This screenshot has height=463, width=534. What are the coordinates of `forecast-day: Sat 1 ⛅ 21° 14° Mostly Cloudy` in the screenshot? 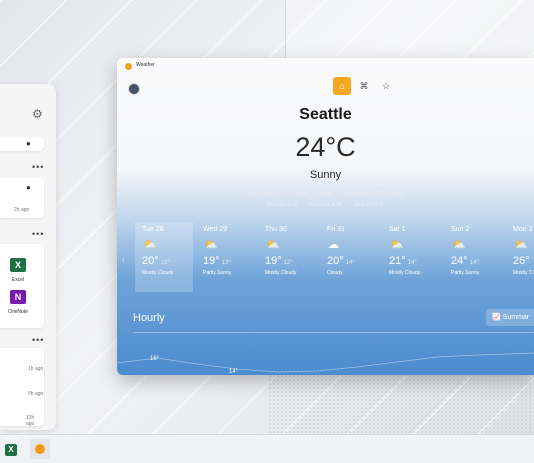 It's located at (411, 257).